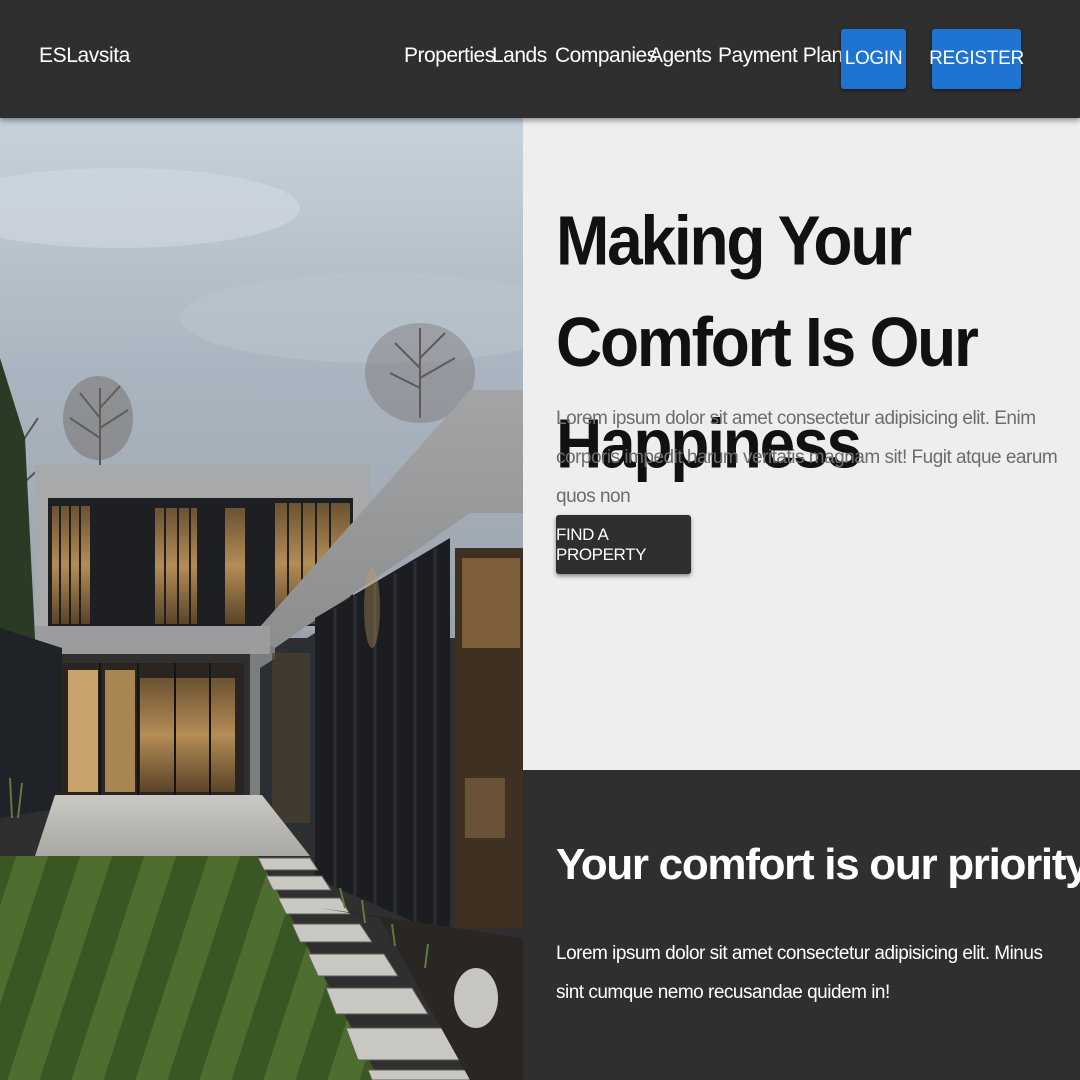 The image size is (1080, 1080). Describe the element at coordinates (976, 59) in the screenshot. I see `register-button: REGISTER` at that location.